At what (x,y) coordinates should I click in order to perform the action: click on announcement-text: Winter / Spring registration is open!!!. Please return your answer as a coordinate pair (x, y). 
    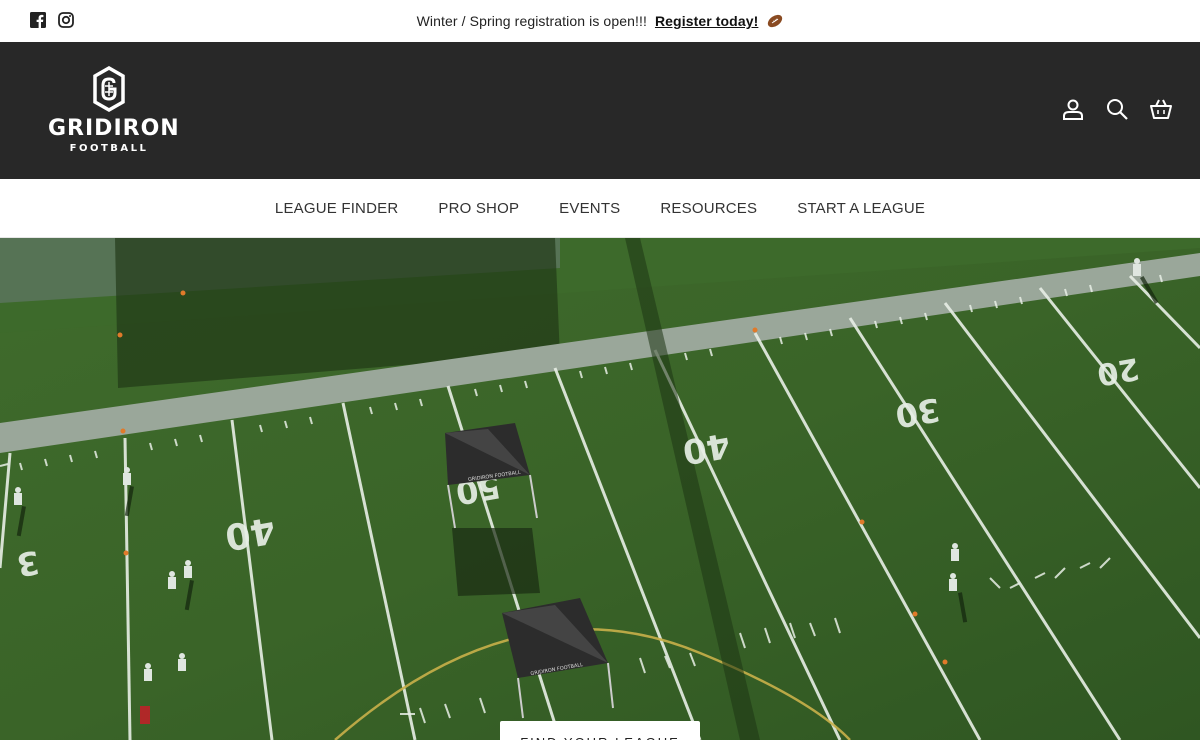
    Looking at the image, I should click on (531, 21).